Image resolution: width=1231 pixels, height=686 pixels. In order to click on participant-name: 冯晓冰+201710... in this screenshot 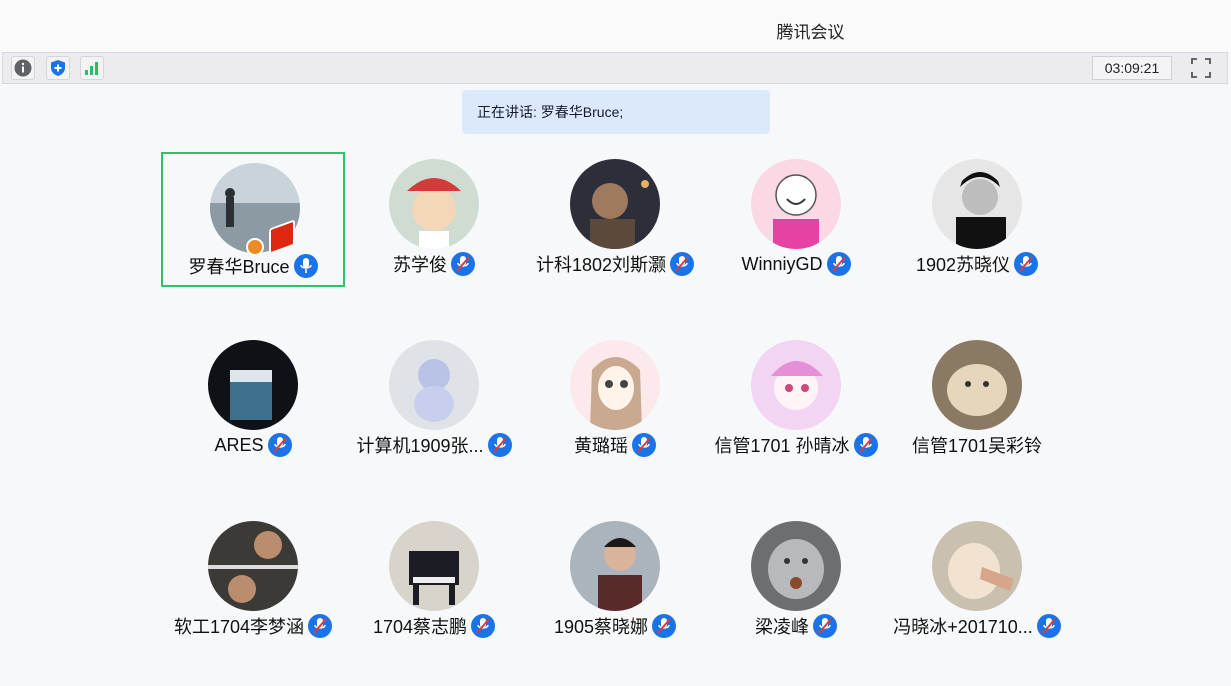, I will do `click(963, 627)`.